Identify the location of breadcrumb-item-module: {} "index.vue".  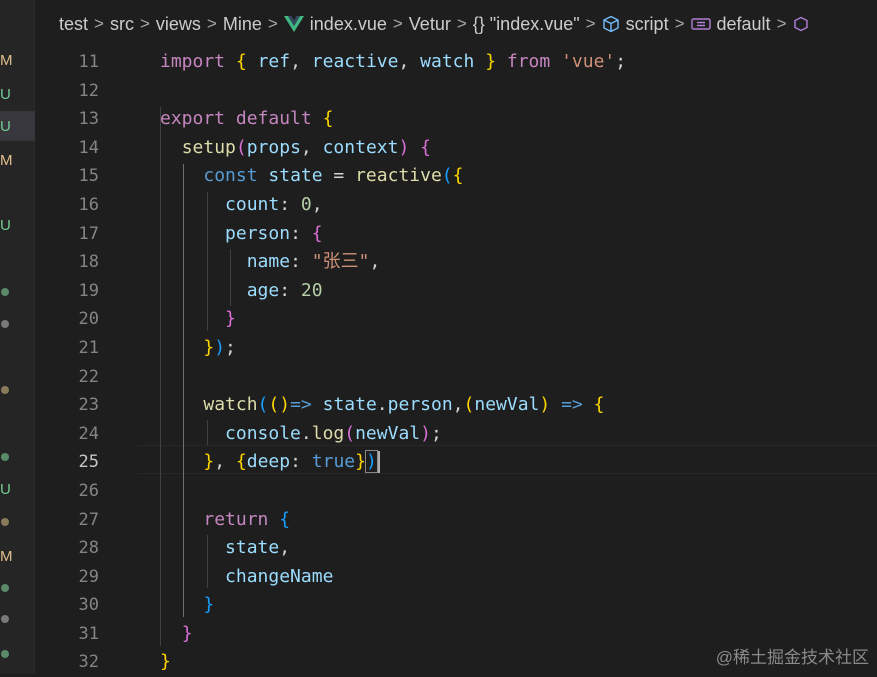
(526, 24).